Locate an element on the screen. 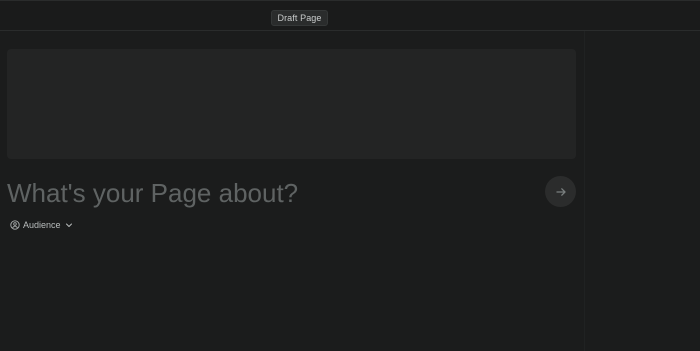  draft-page-label: Draft Page is located at coordinates (299, 18).